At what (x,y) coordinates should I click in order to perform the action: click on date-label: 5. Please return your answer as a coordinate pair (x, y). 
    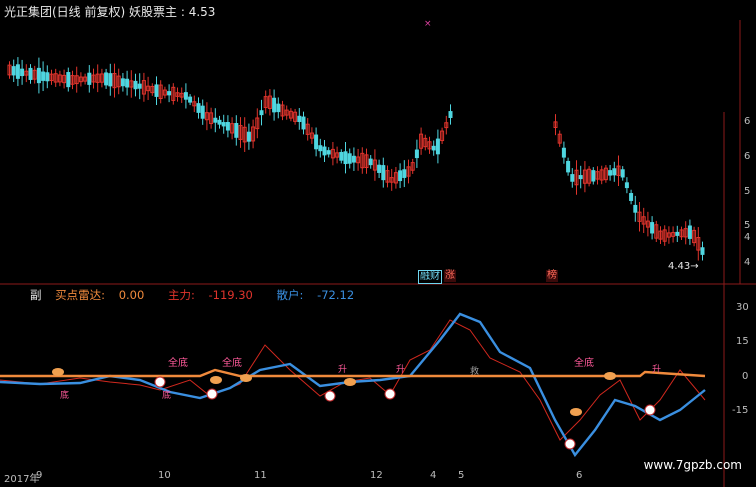
    Looking at the image, I should click on (461, 475).